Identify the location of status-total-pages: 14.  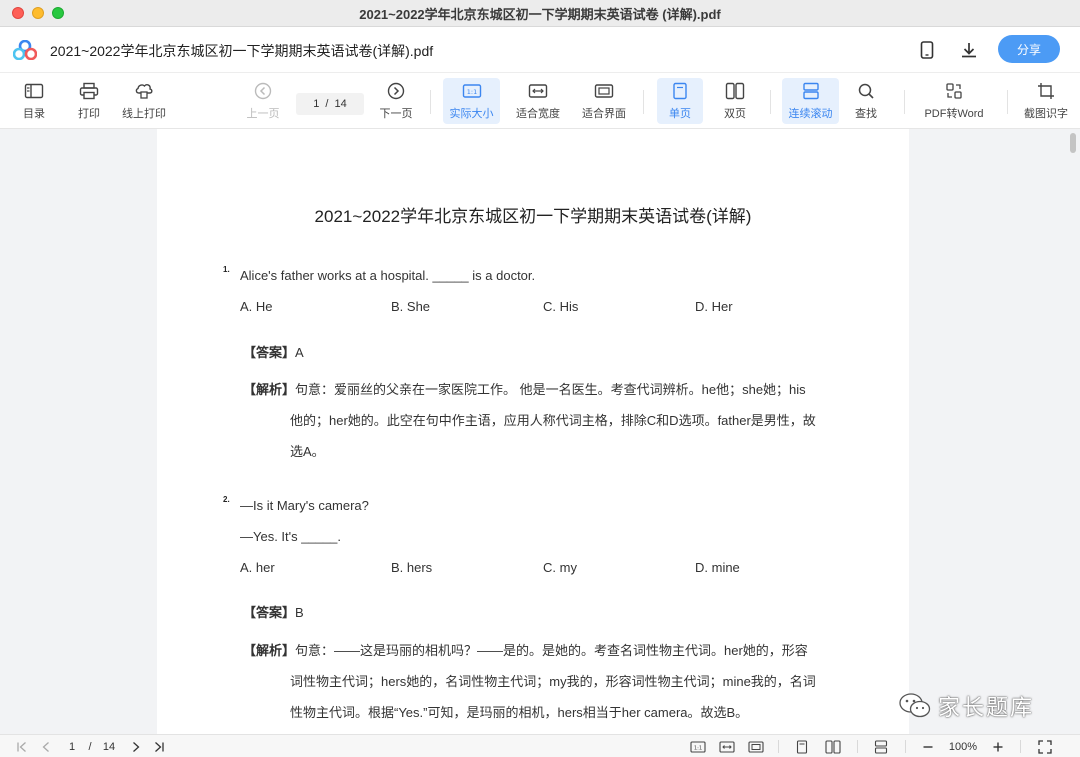
(109, 746).